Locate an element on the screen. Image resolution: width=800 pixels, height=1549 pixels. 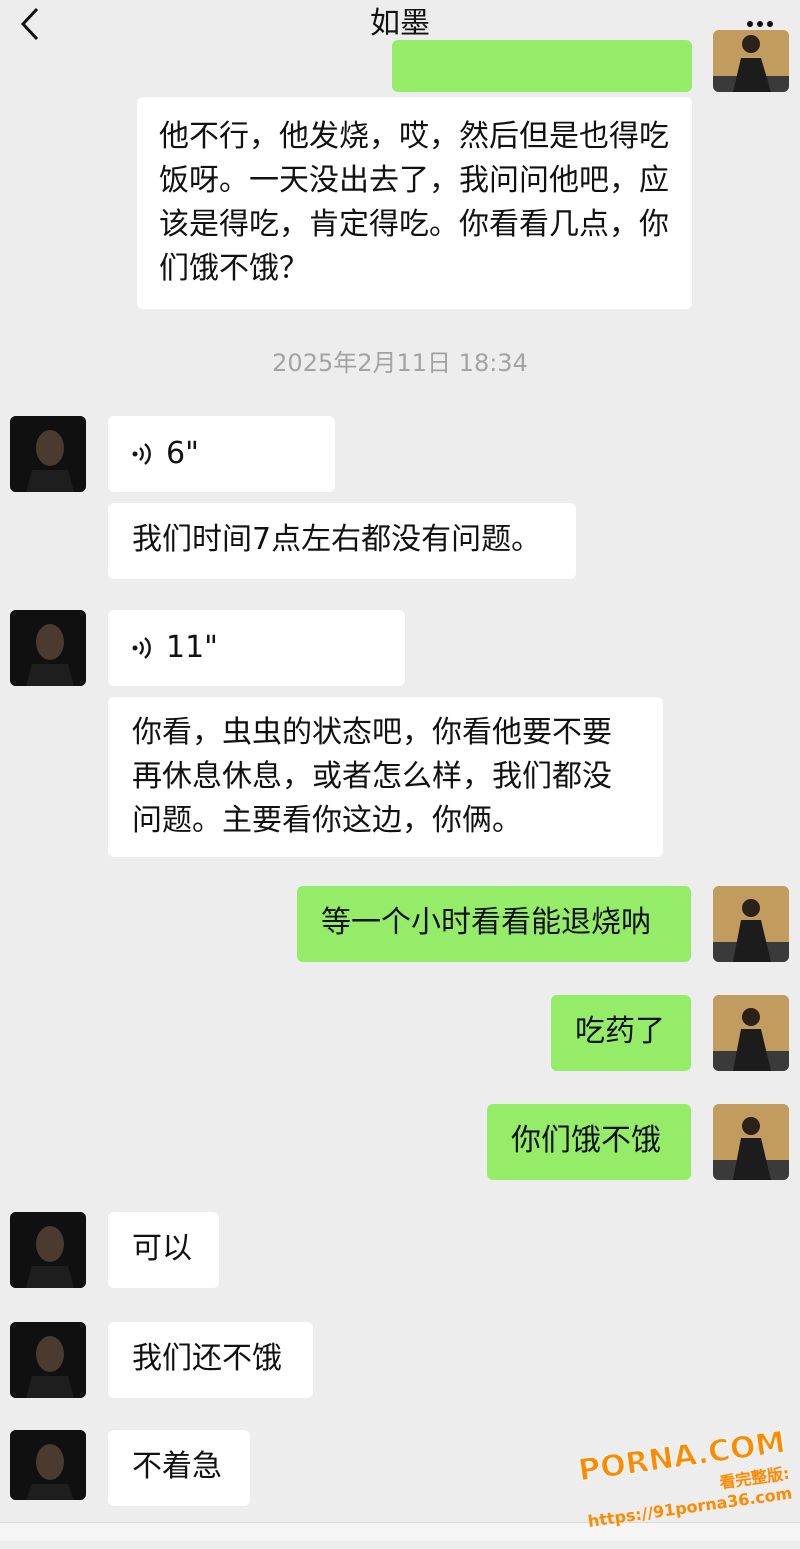
message-text: 不着急 is located at coordinates (177, 1466).